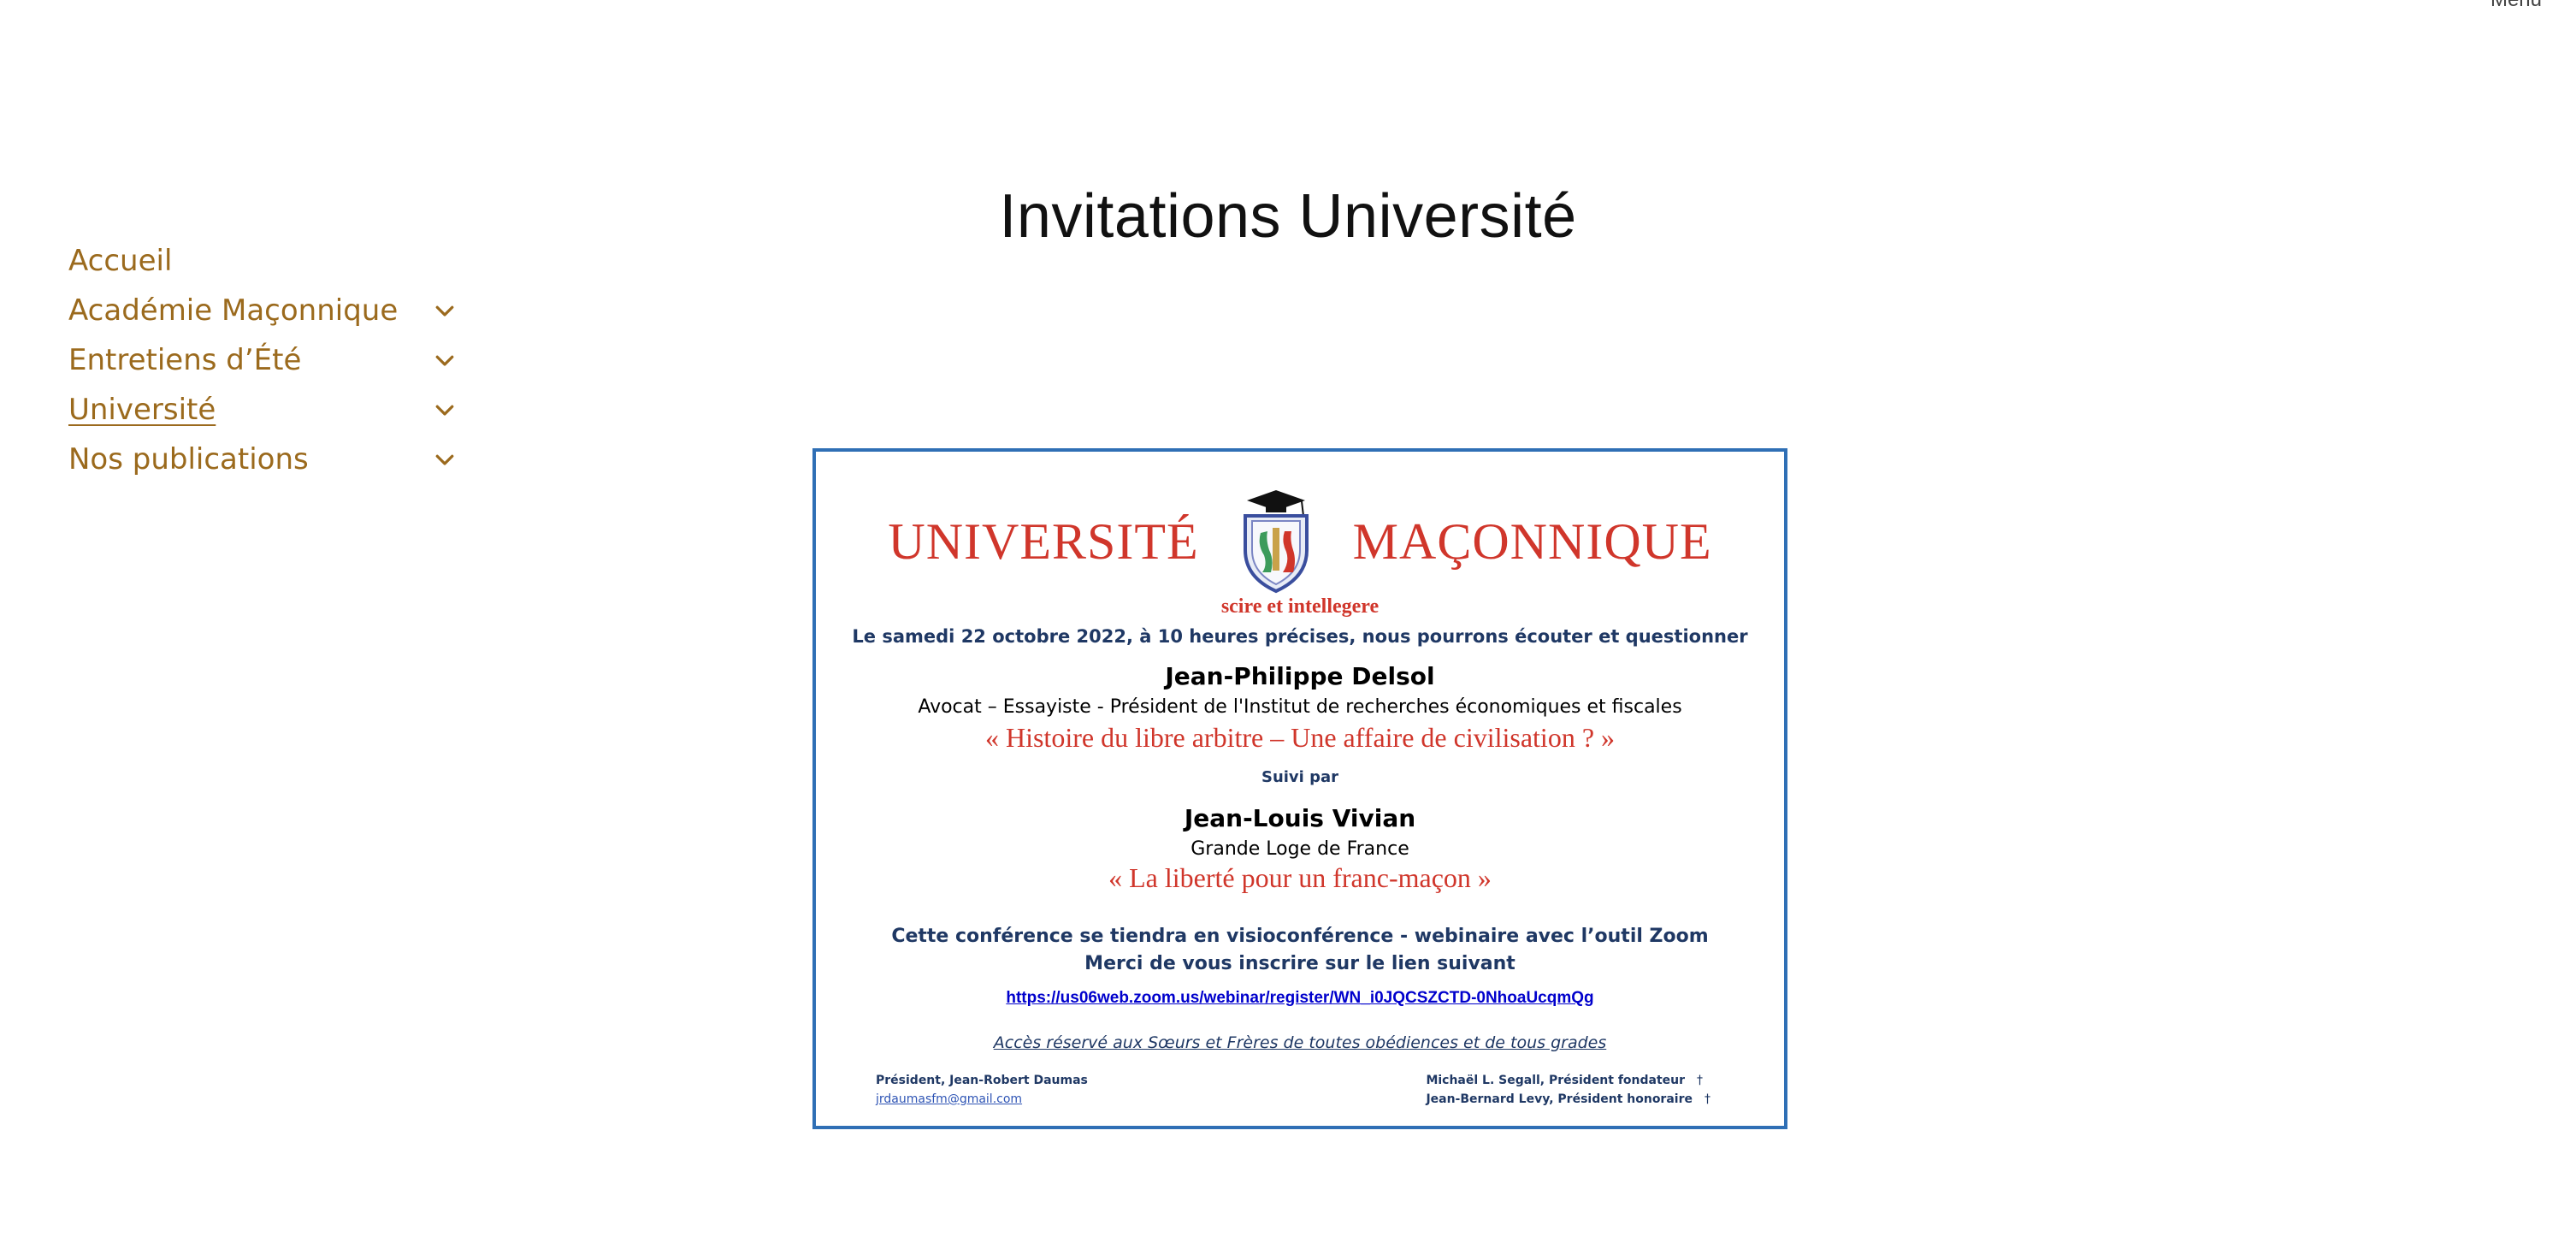 The image size is (2576, 1237). Describe the element at coordinates (2516, 6) in the screenshot. I see `menu-toggle-button: Menu` at that location.